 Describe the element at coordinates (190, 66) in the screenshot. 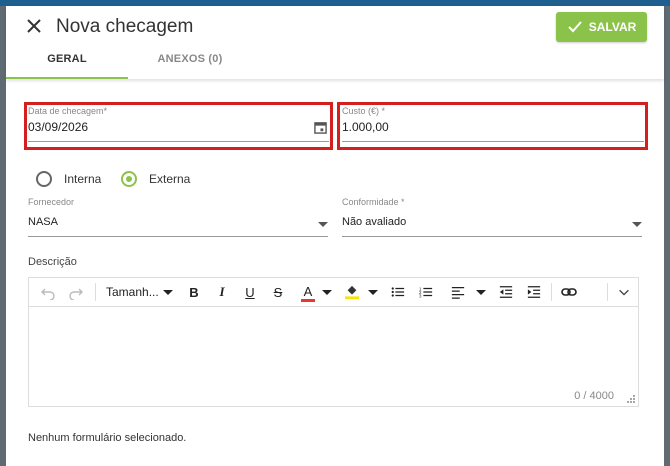

I see `tab-attachments: ANEXOS (0)` at that location.